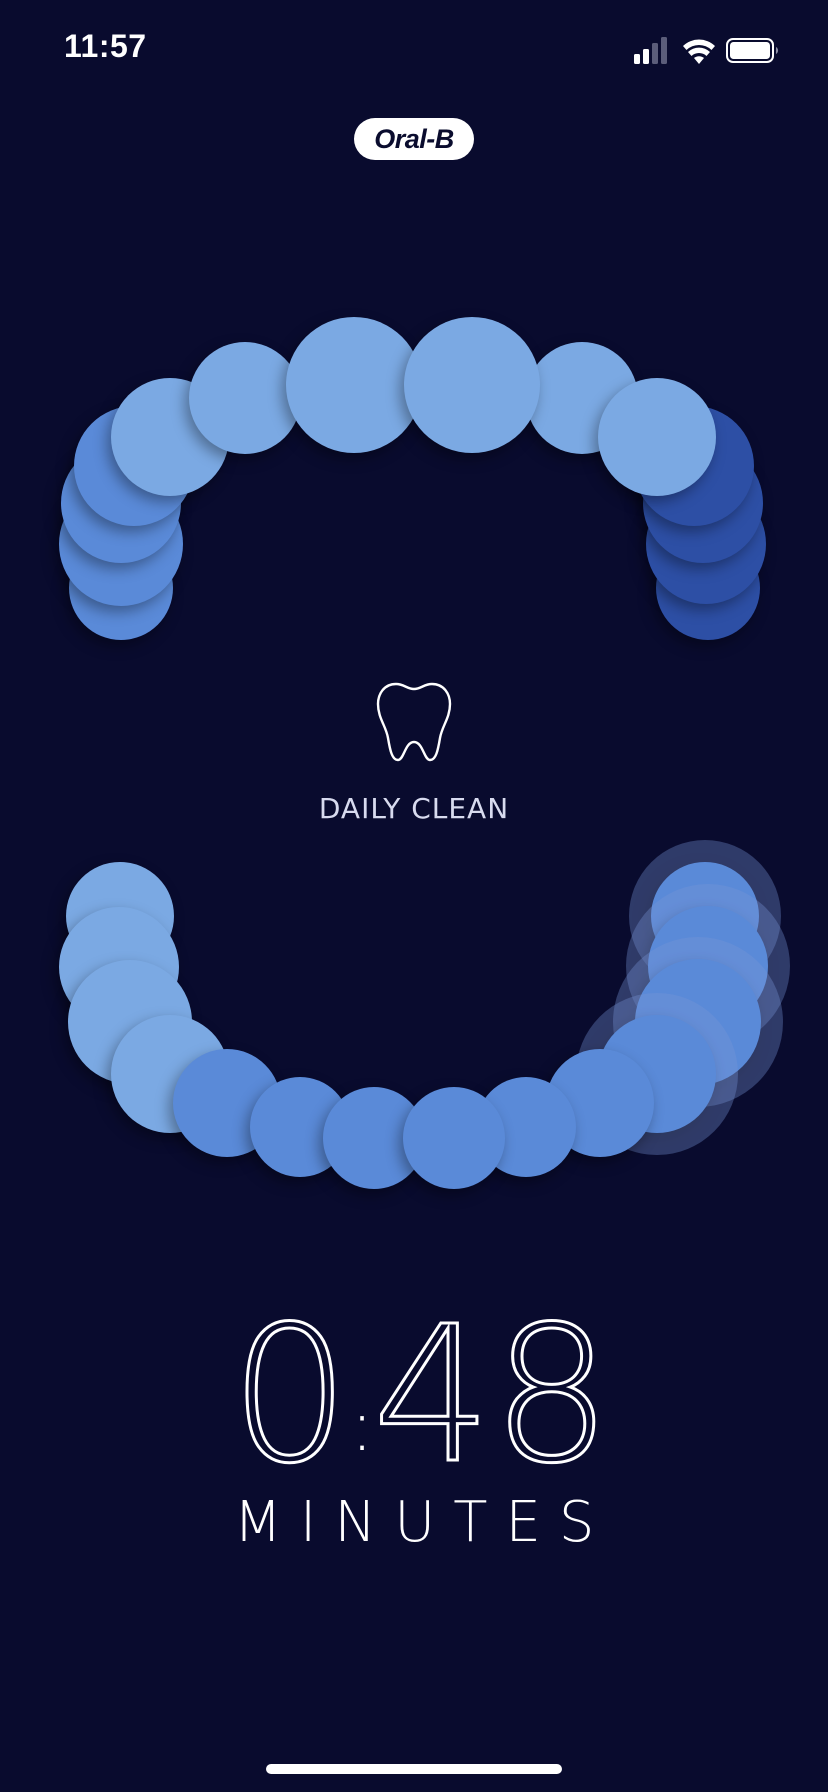 Image resolution: width=828 pixels, height=1792 pixels. I want to click on tooth-icon, so click(414, 722).